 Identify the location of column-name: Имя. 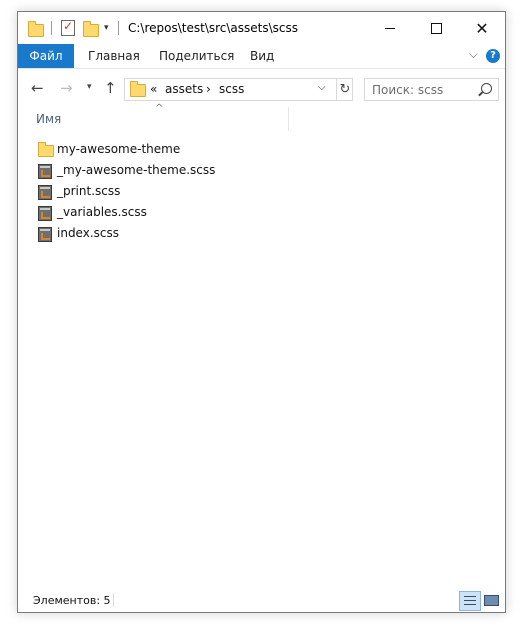
(48, 119).